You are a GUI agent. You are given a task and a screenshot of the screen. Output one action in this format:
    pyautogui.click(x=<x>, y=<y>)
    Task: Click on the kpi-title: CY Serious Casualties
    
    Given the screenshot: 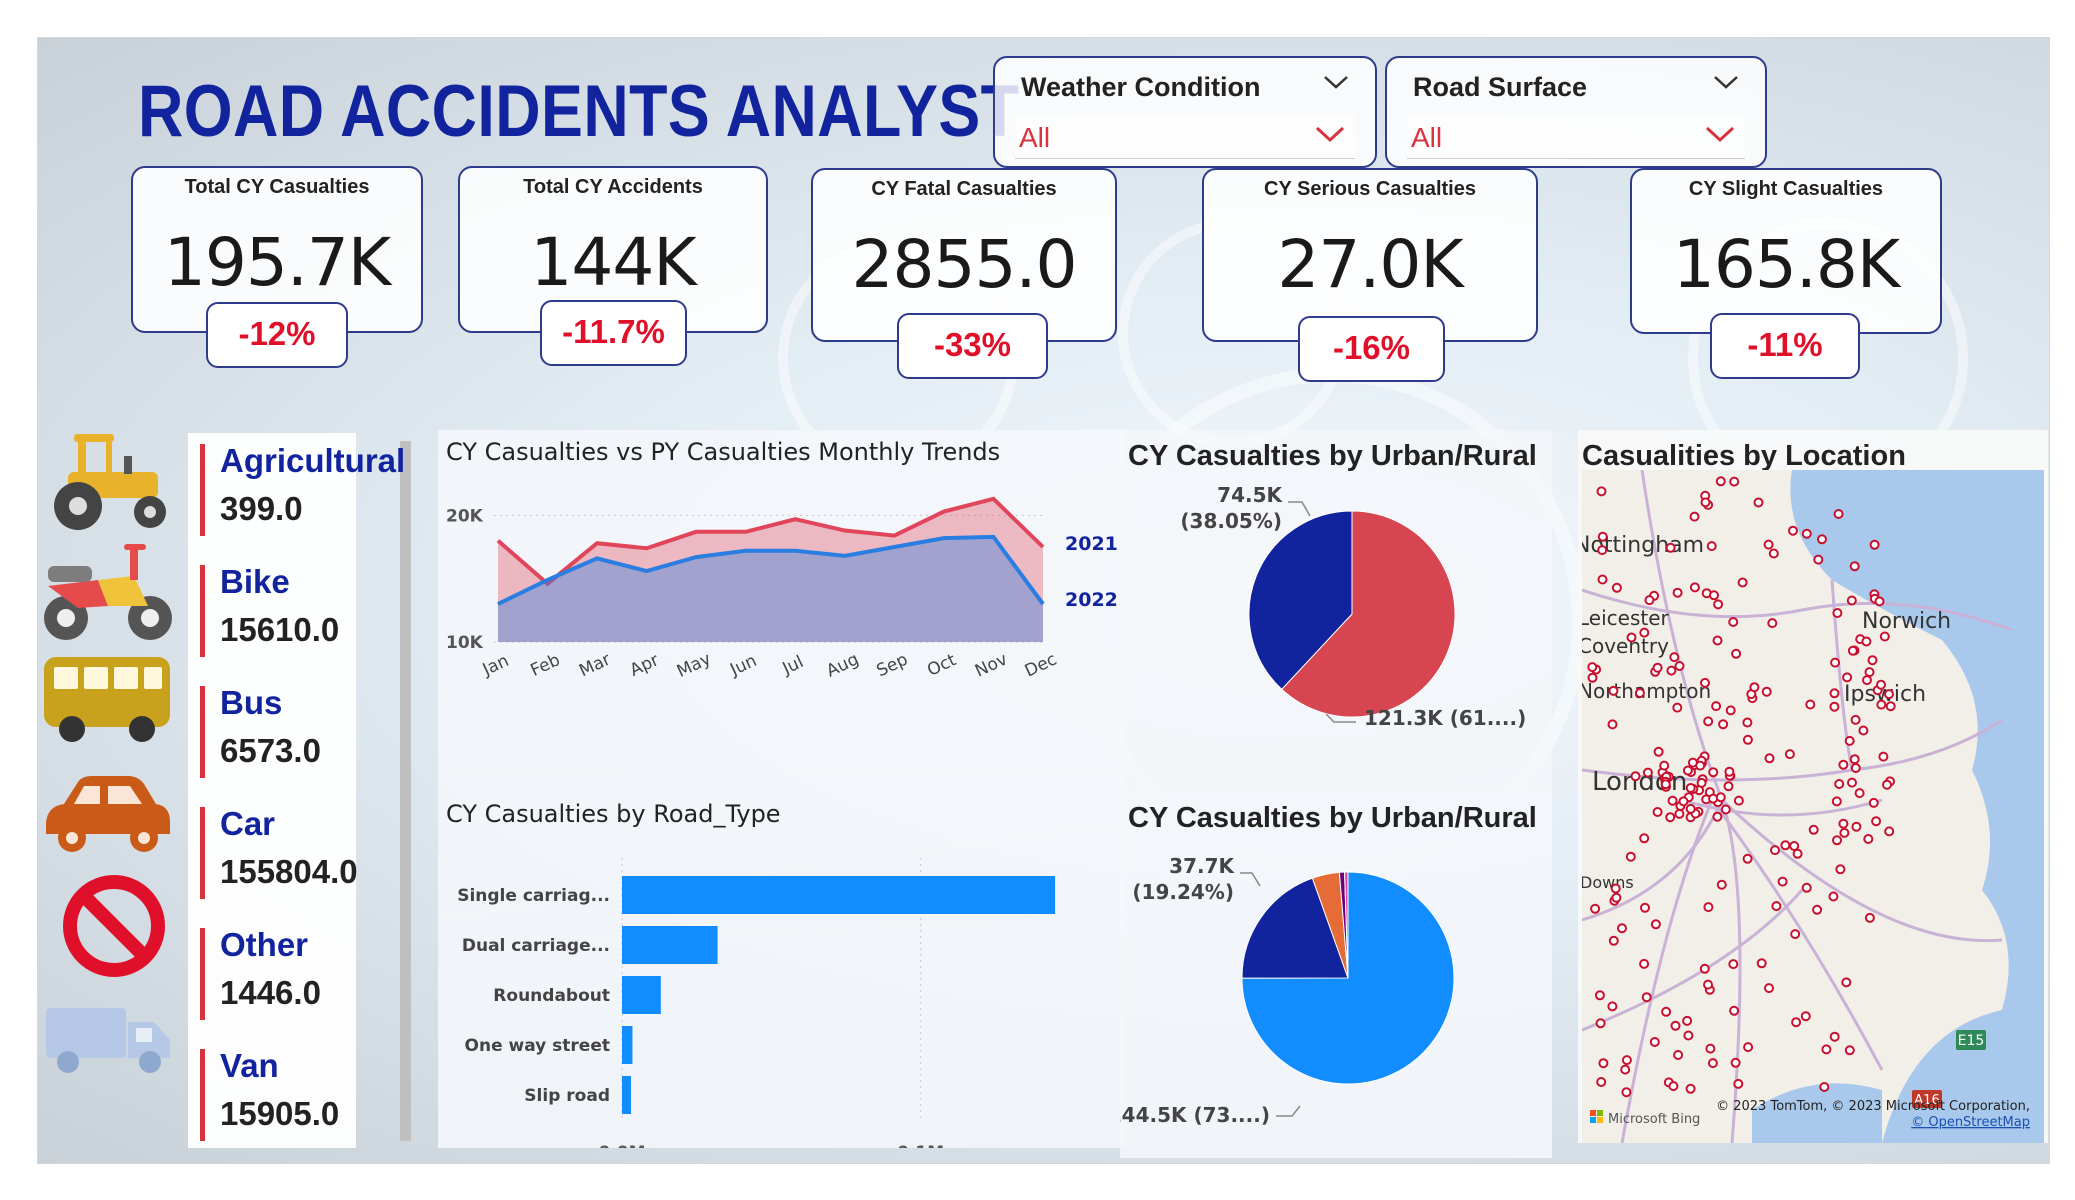 What is the action you would take?
    pyautogui.click(x=1370, y=189)
    